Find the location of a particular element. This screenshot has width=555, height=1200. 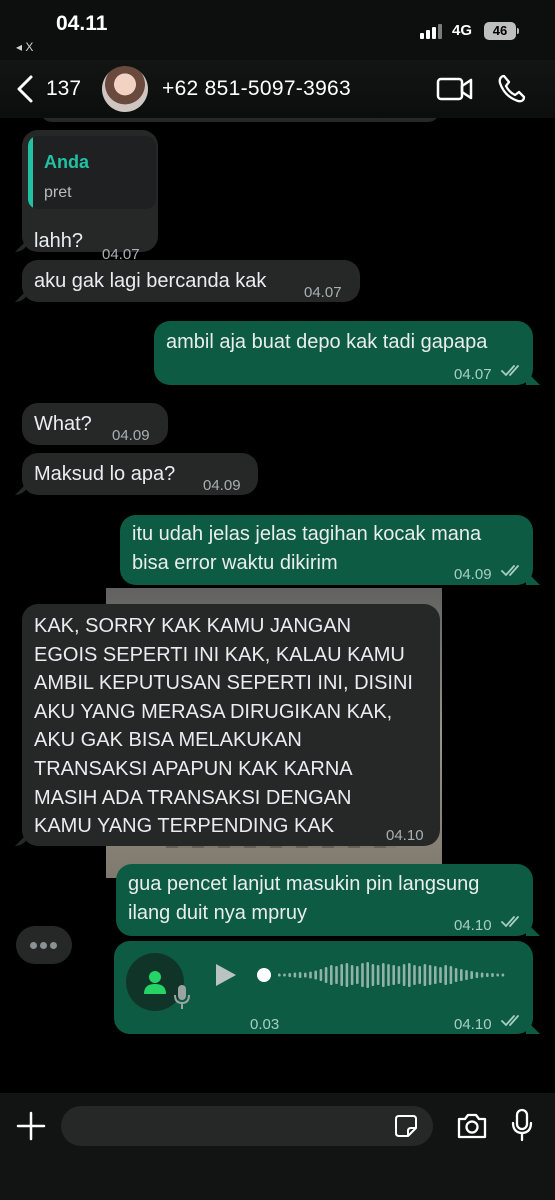

message-text: aku gak lagi bercanda kak is located at coordinates (150, 281).